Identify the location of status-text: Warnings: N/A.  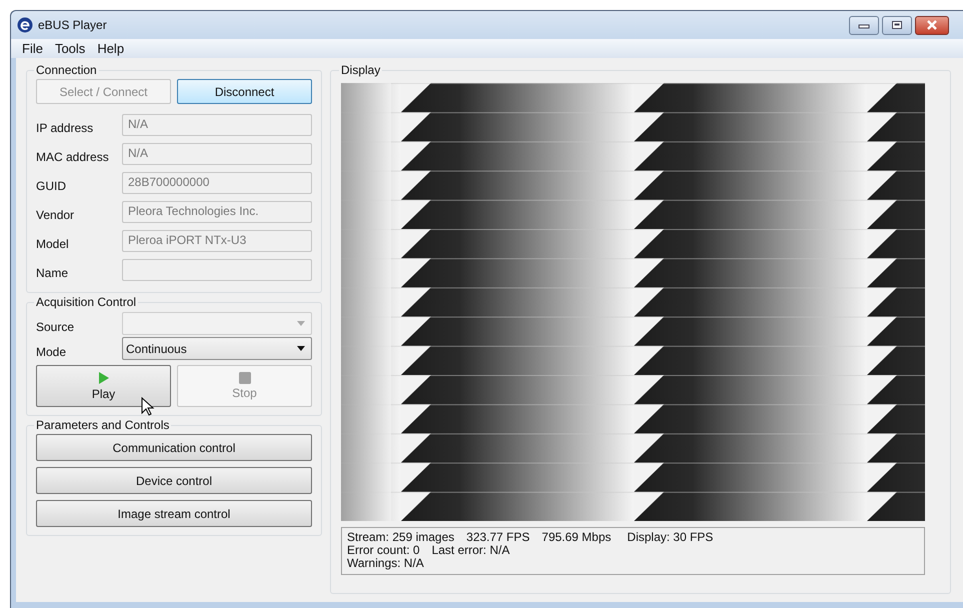
(385, 563).